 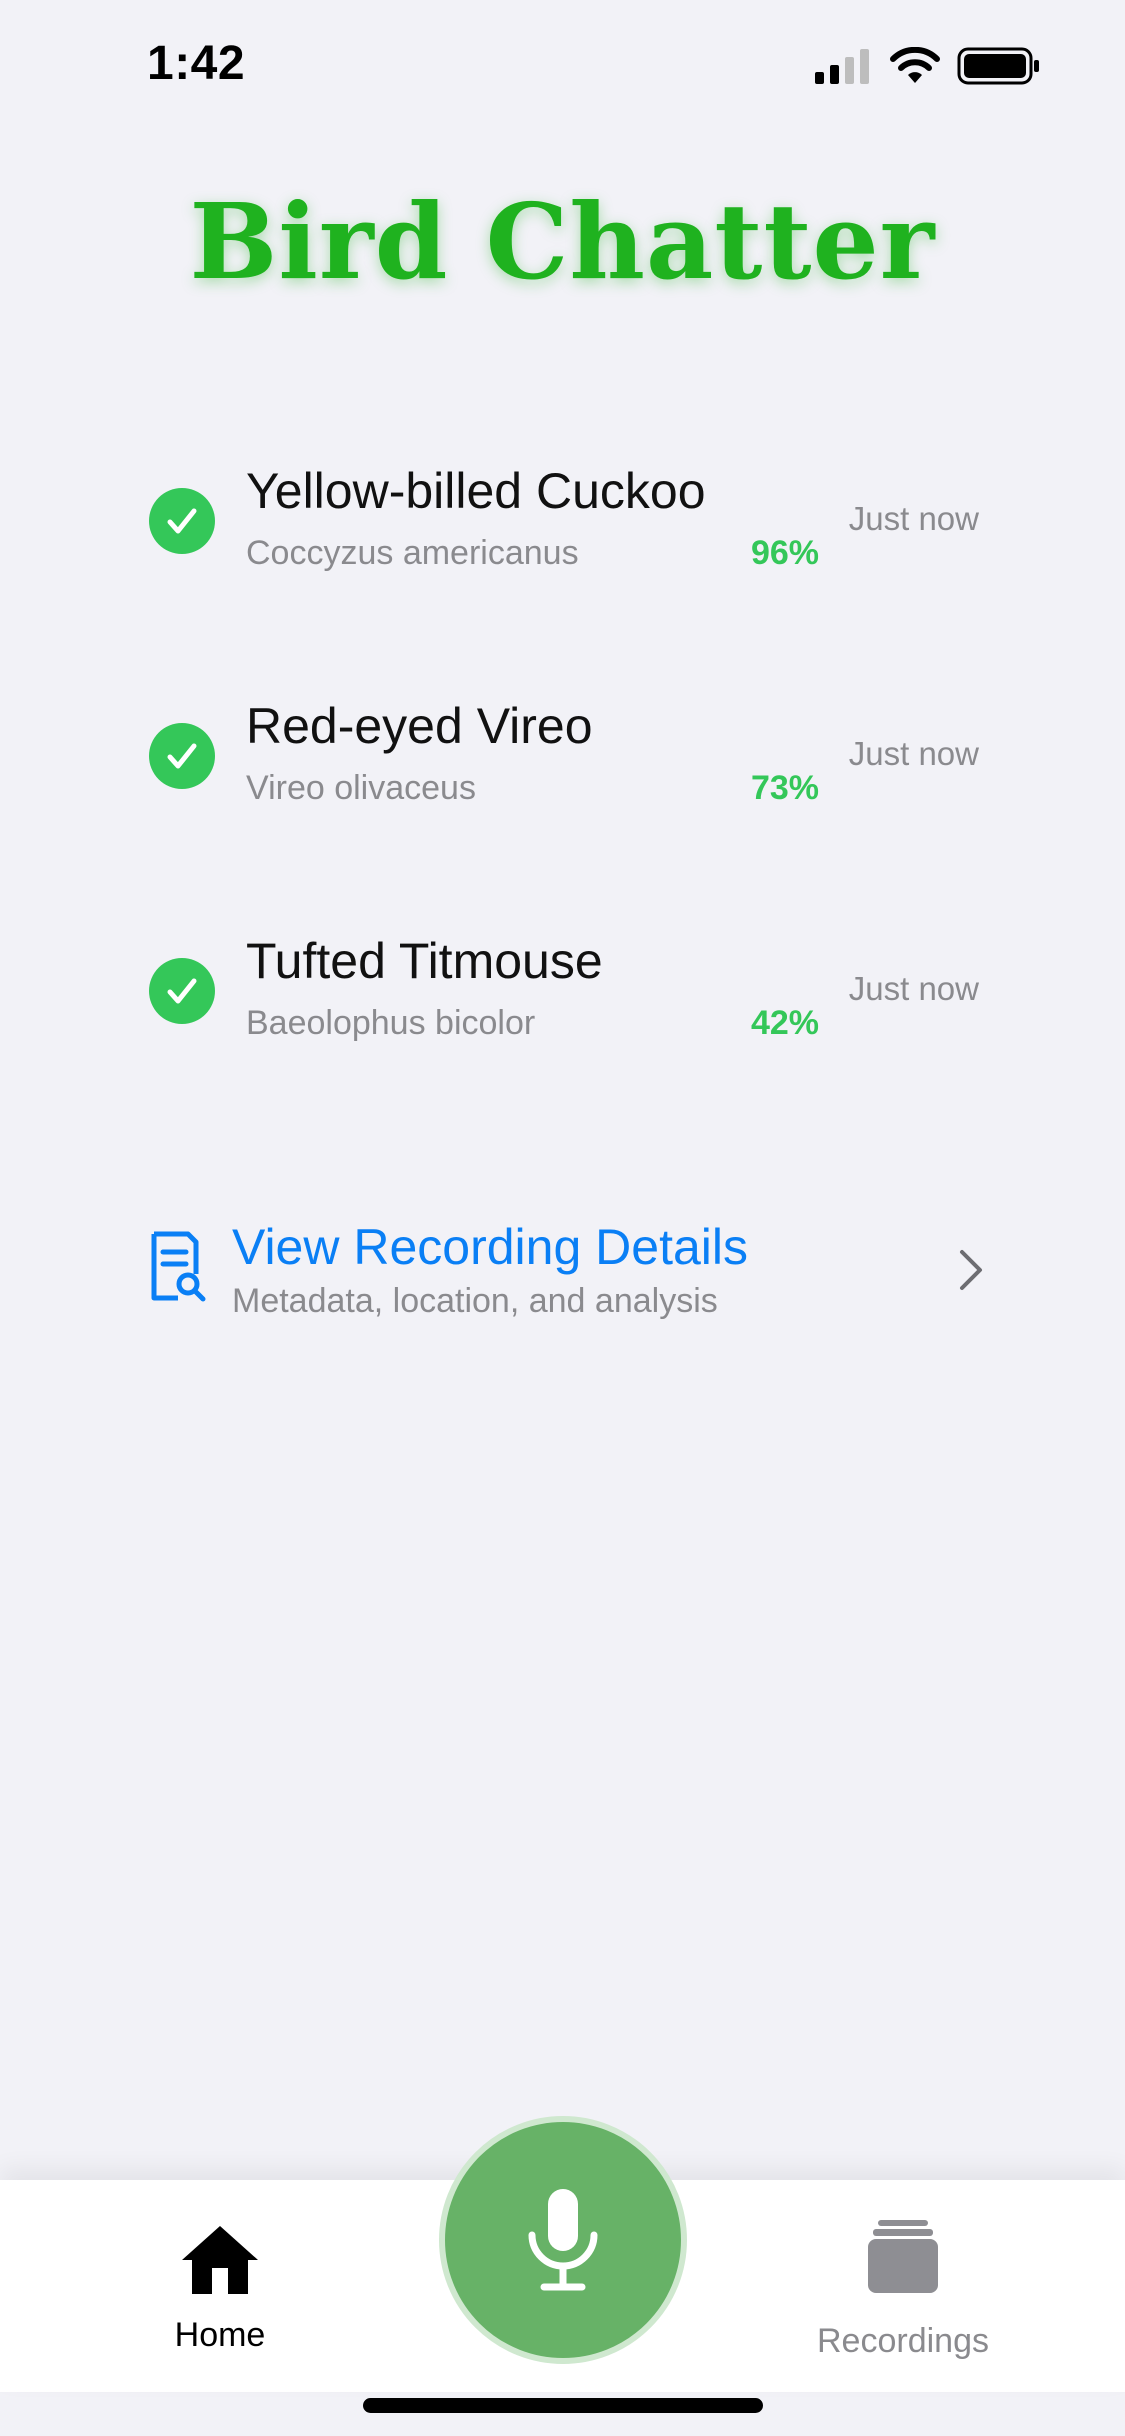 I want to click on cellular-signal-icon, so click(x=842, y=66).